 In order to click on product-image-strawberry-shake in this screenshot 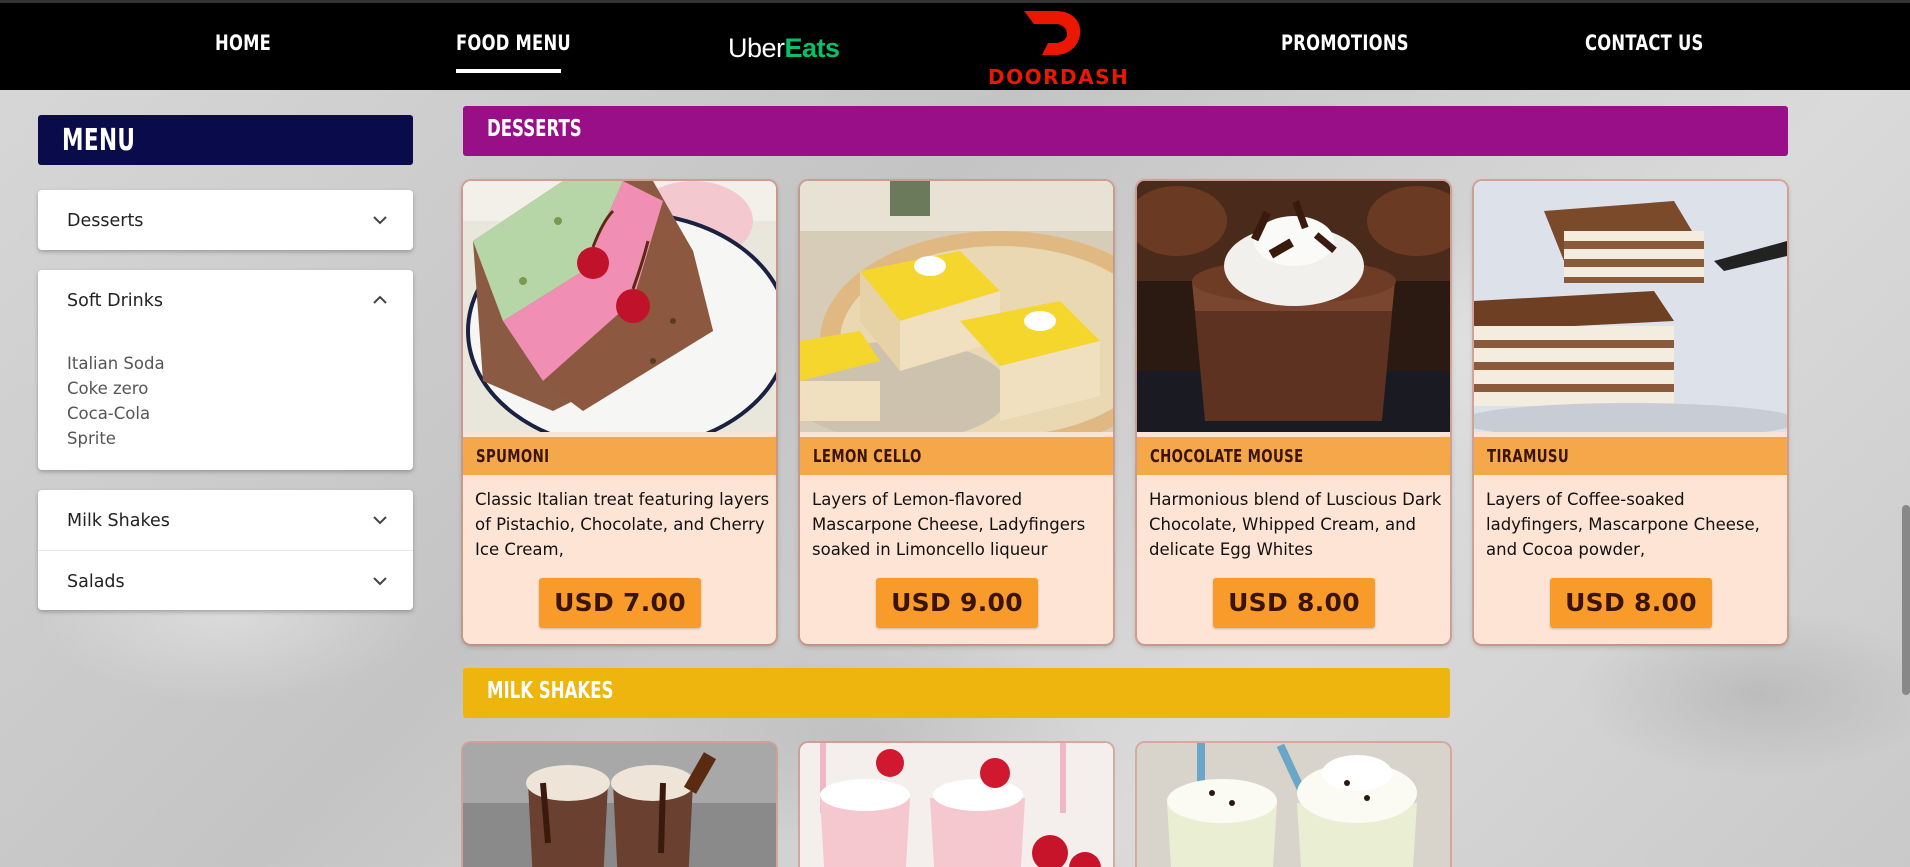, I will do `click(956, 805)`.